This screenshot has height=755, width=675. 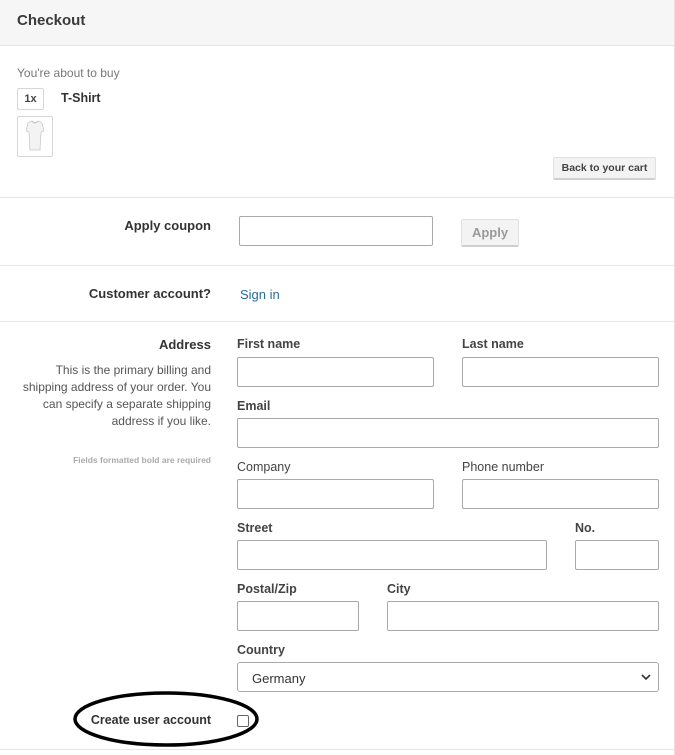 I want to click on summary-intro: You're about to buy, so click(x=68, y=73).